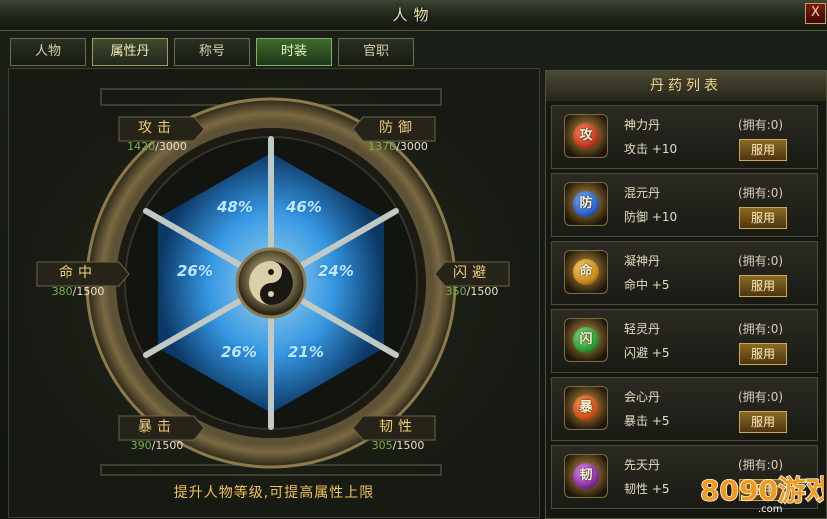  Describe the element at coordinates (306, 352) in the screenshot. I see `segment-tenacity-percent: 21%` at that location.